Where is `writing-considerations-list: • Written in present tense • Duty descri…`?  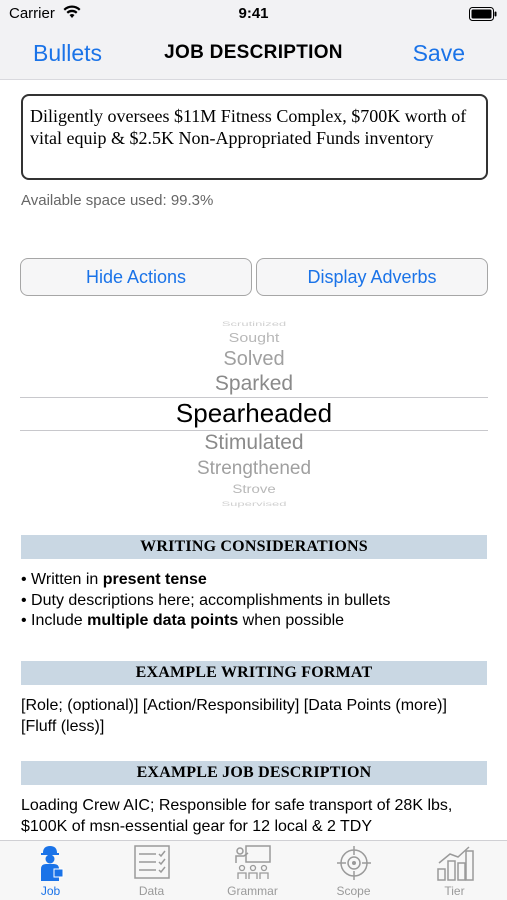
writing-considerations-list: • Written in present tense • Duty descri… is located at coordinates (254, 601).